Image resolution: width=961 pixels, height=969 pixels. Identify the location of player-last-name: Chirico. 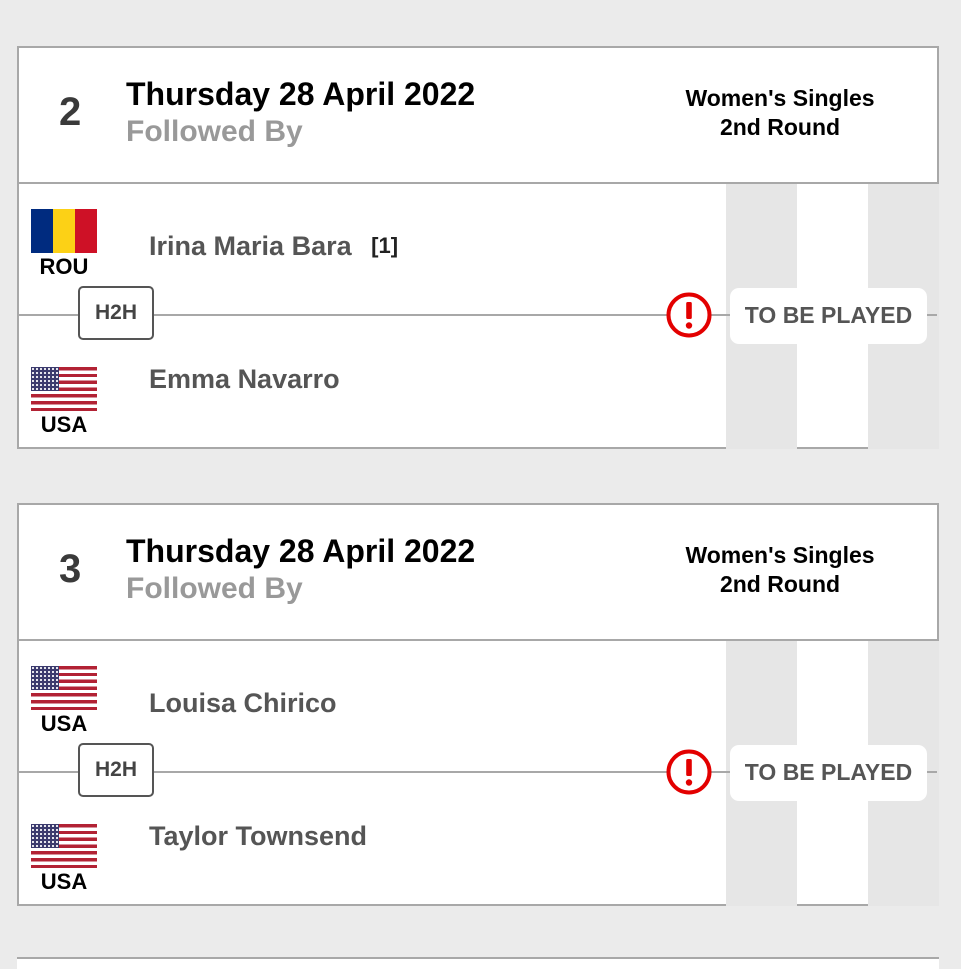
(290, 703).